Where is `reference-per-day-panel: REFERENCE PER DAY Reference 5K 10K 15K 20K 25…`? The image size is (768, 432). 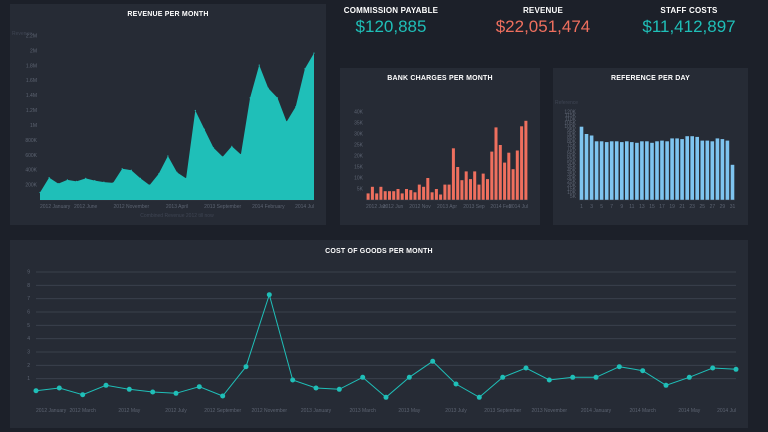
reference-per-day-panel: REFERENCE PER DAY Reference 5K 10K 15K 20K 25… is located at coordinates (650, 146).